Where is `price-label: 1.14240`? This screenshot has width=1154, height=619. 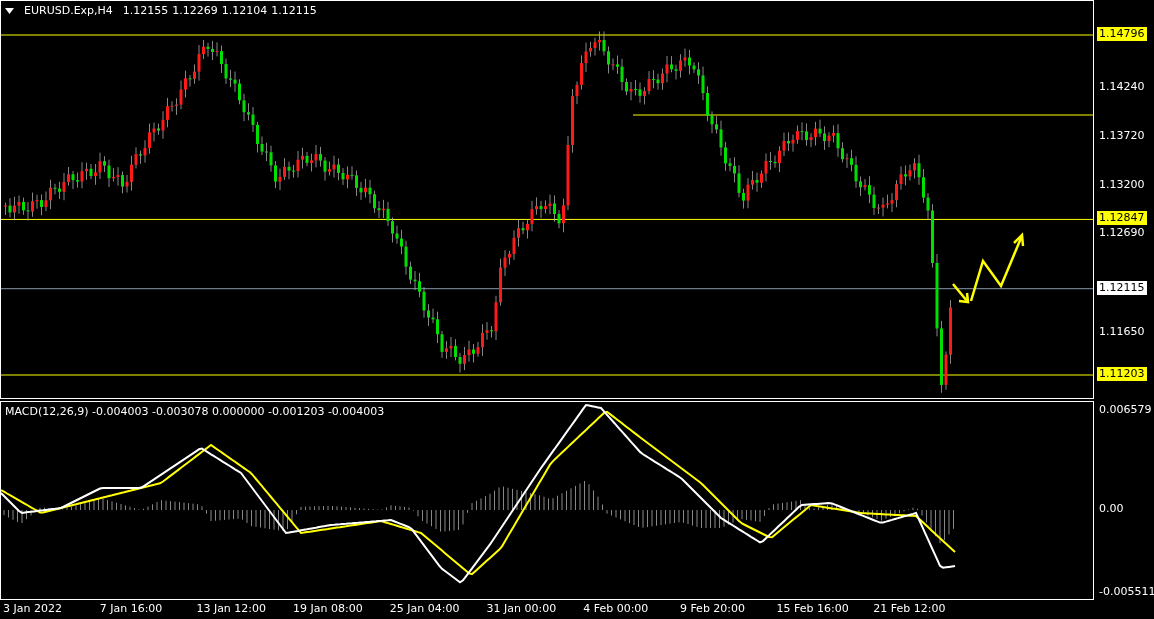 price-label: 1.14240 is located at coordinates (1122, 86).